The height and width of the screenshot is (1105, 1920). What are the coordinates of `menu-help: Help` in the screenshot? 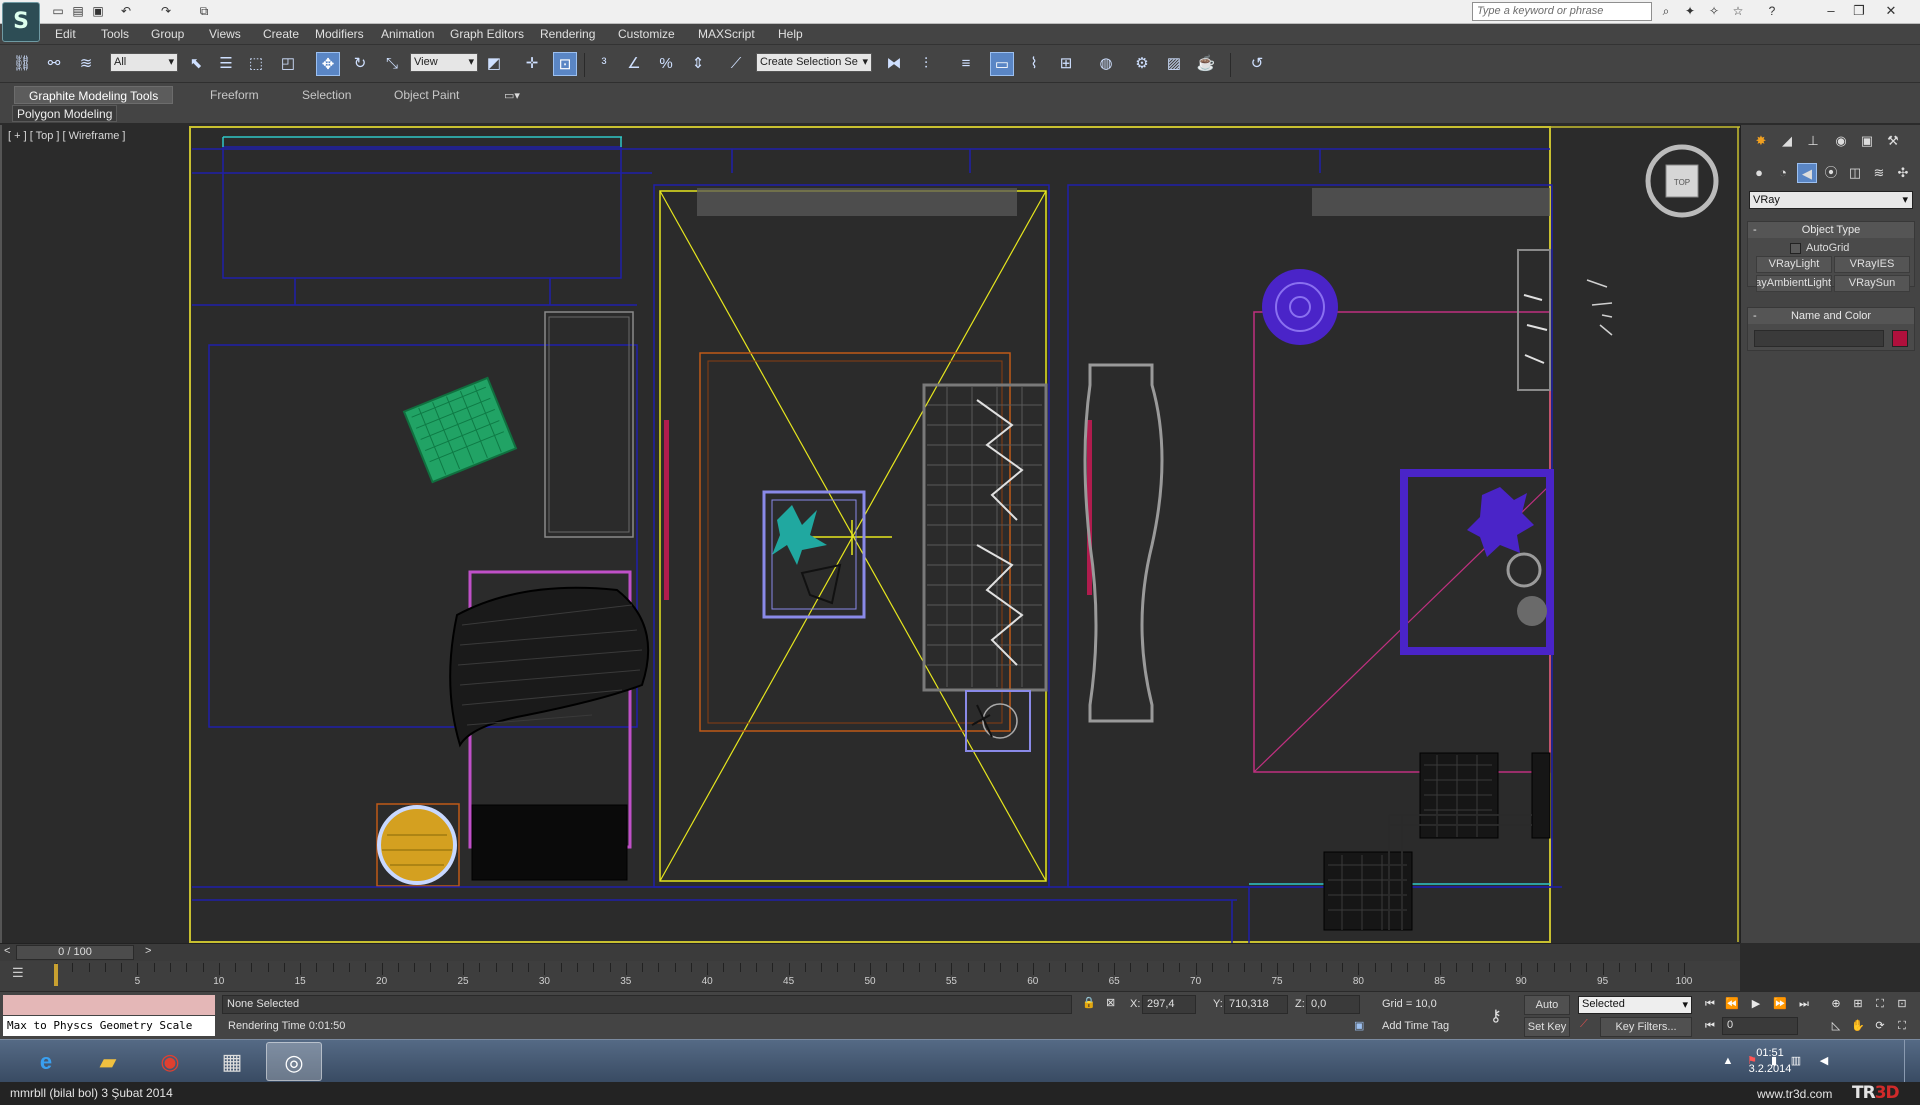 It's located at (790, 34).